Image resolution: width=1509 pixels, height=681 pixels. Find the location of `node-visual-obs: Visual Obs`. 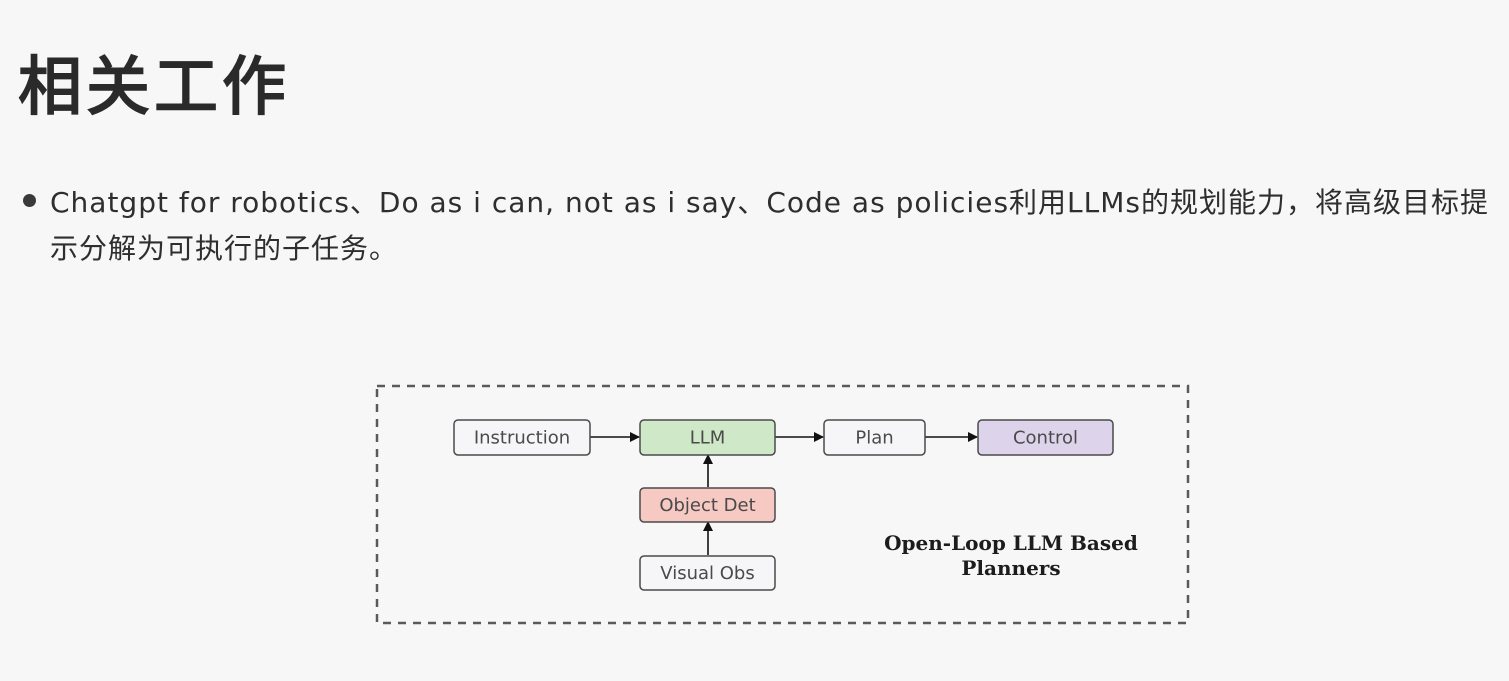

node-visual-obs: Visual Obs is located at coordinates (707, 573).